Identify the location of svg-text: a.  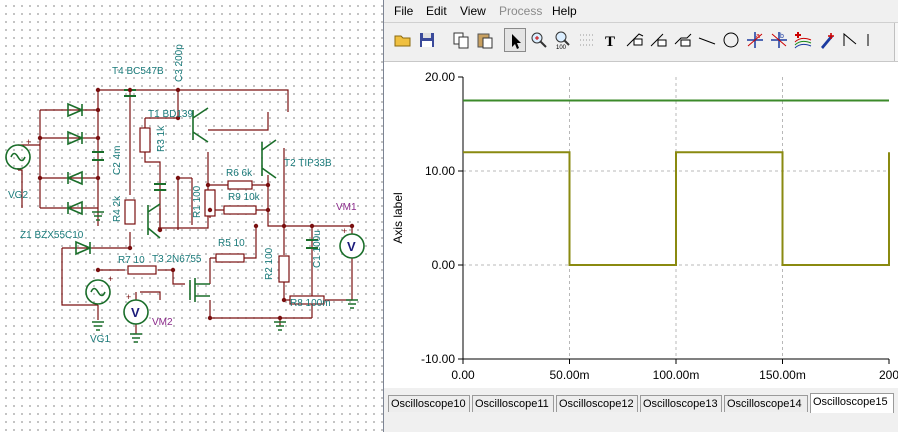
(758, 36).